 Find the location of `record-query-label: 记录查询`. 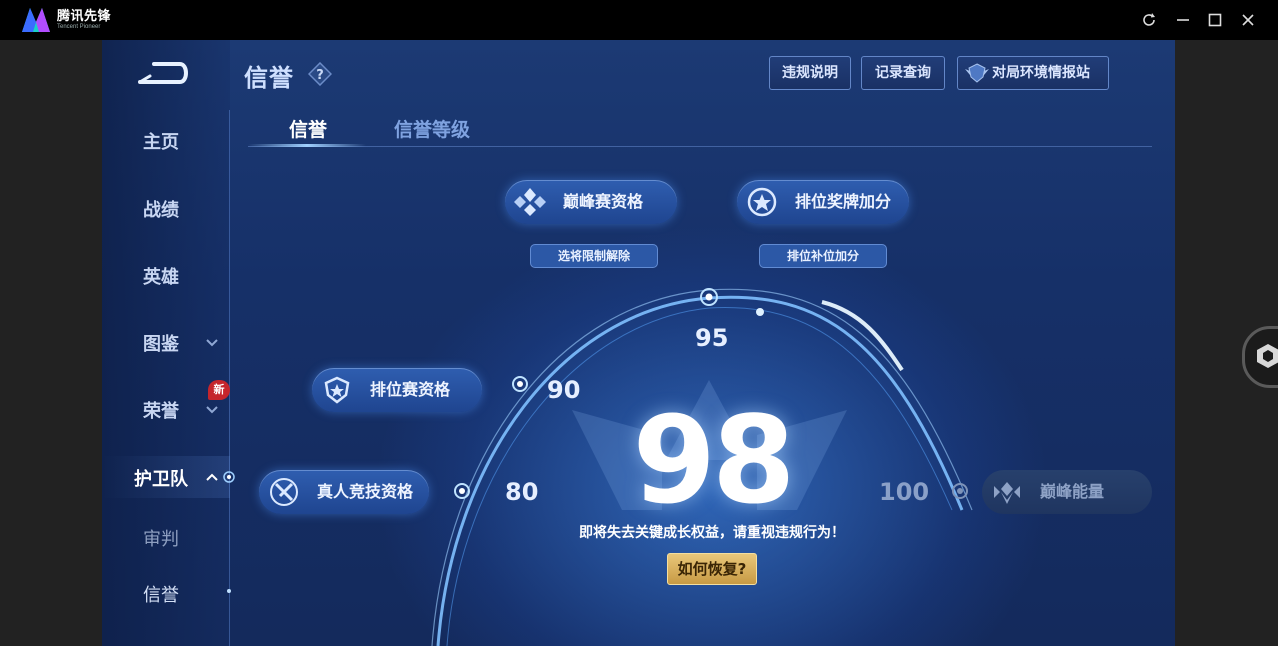

record-query-label: 记录查询 is located at coordinates (903, 73).